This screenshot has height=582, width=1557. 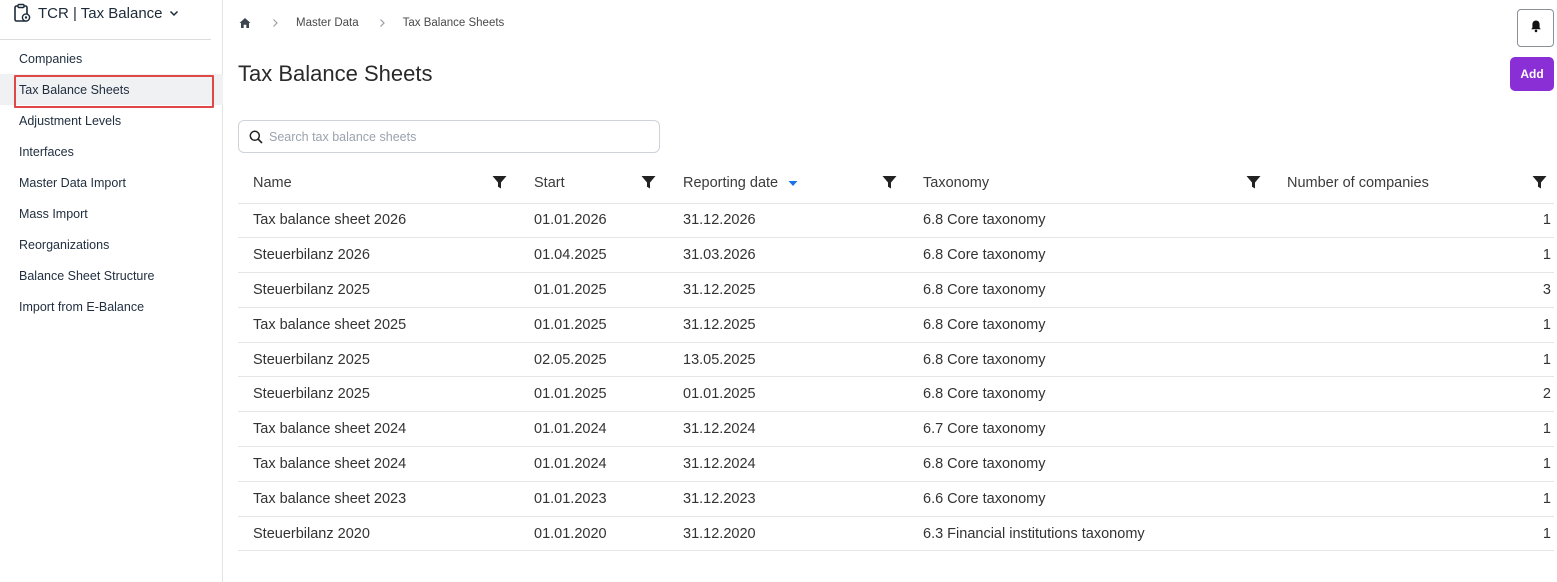 I want to click on cell-start: 01.04.2025, so click(x=593, y=255).